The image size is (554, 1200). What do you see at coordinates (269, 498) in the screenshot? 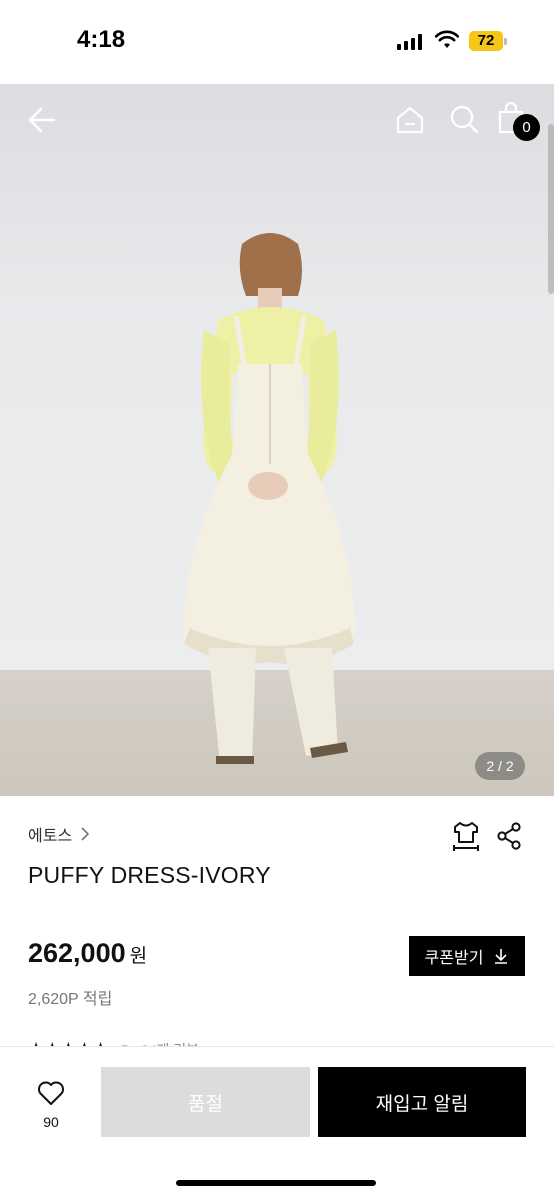
I see `product-photo-model` at bounding box center [269, 498].